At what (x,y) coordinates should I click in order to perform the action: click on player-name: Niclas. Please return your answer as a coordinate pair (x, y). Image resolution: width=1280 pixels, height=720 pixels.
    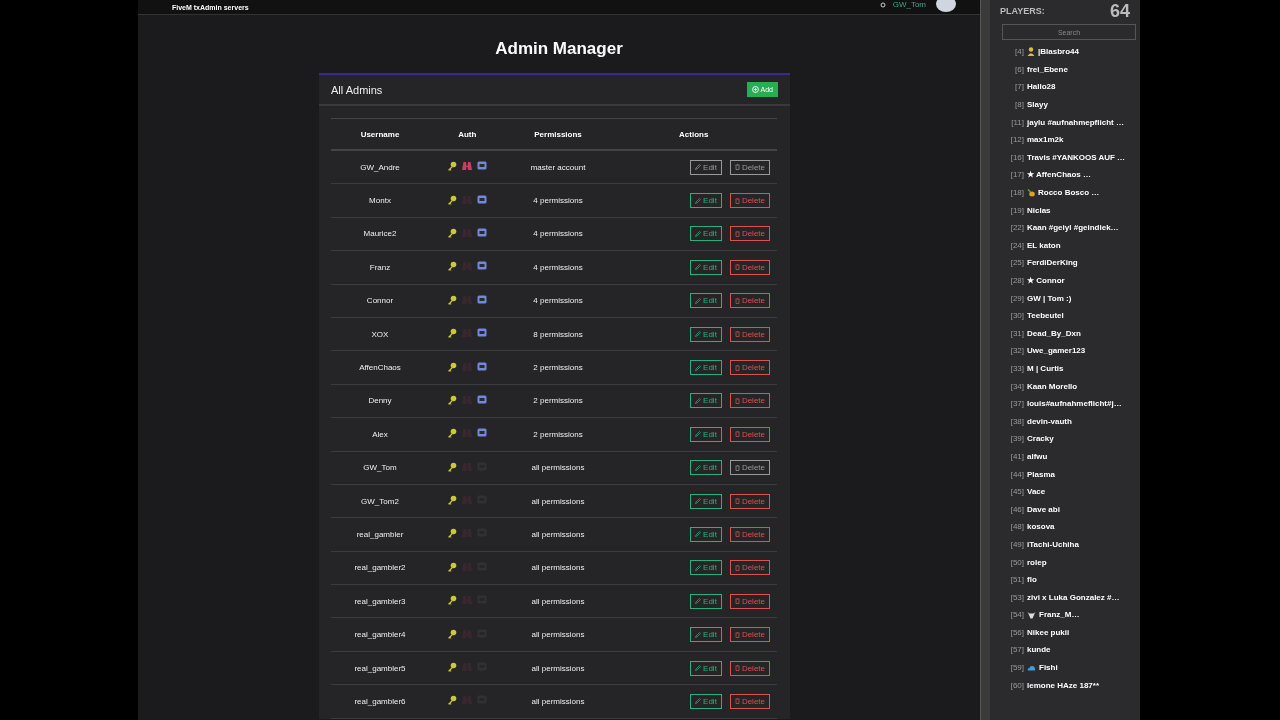
    Looking at the image, I should click on (1039, 210).